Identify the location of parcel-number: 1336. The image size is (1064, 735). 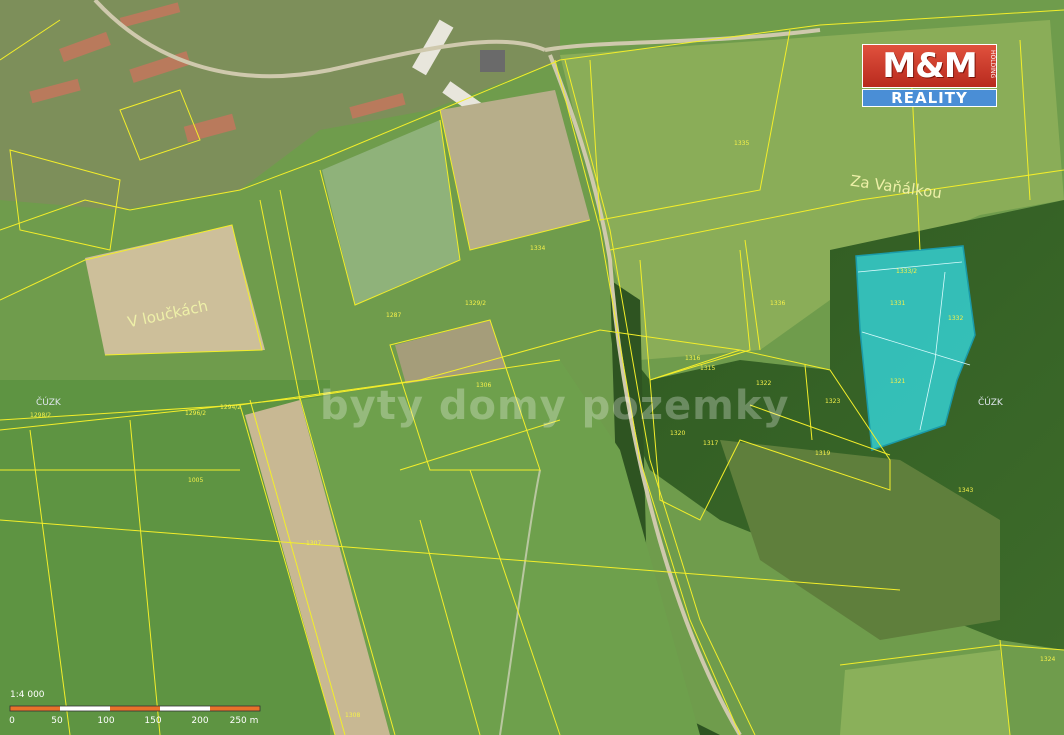
(778, 303).